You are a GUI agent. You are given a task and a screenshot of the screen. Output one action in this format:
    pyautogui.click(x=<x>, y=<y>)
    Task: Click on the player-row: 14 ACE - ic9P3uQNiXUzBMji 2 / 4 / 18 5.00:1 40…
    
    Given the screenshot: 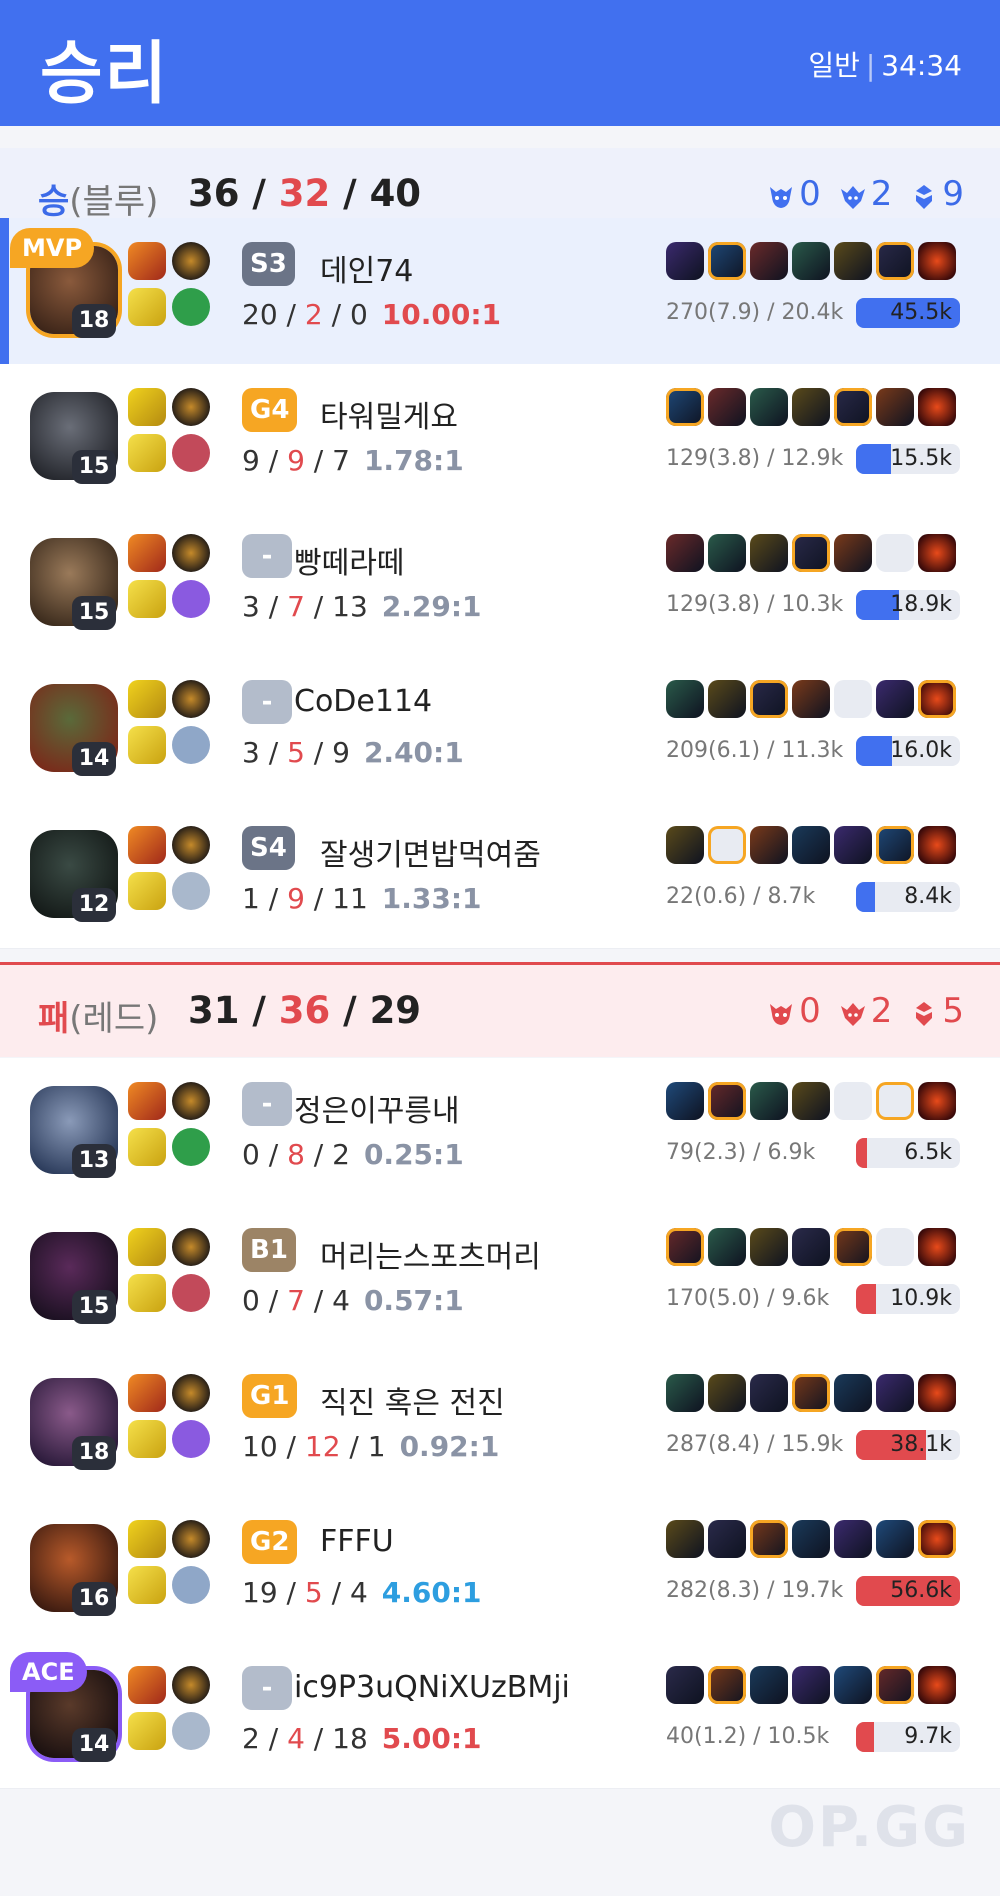 What is the action you would take?
    pyautogui.click(x=500, y=1715)
    